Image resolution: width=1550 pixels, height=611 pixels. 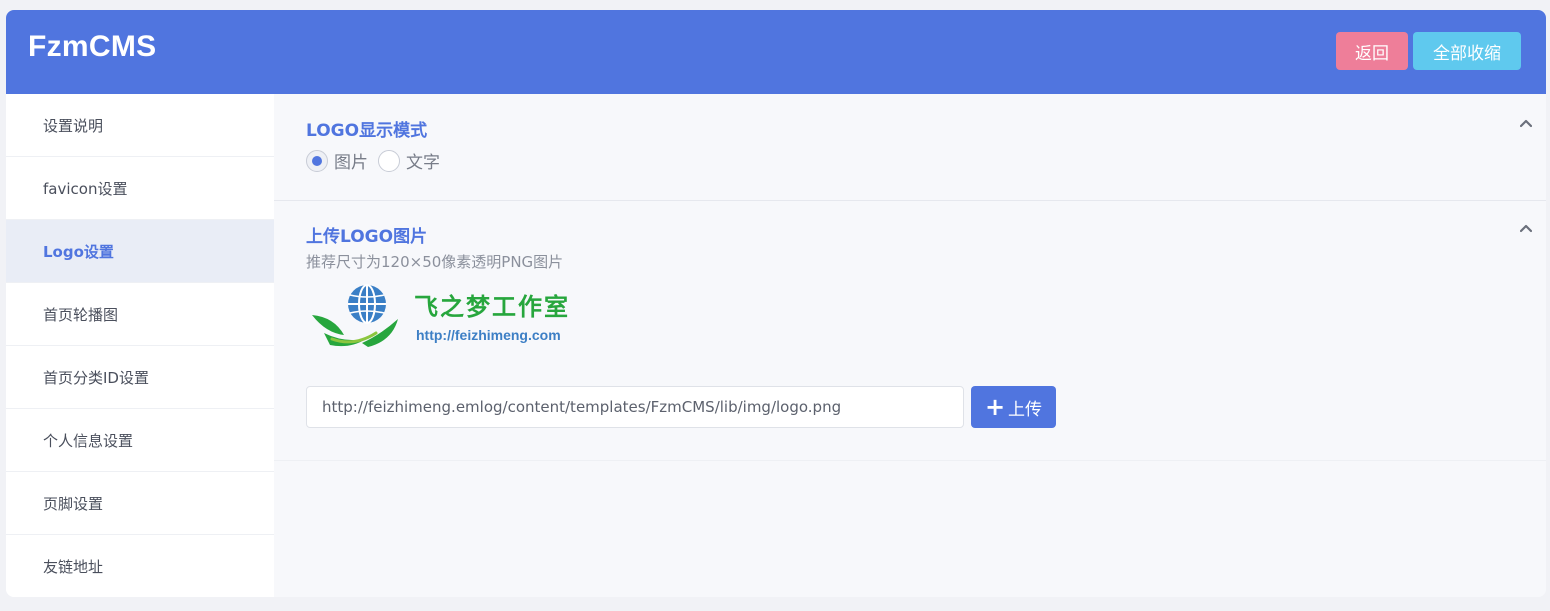 What do you see at coordinates (1372, 51) in the screenshot?
I see `back-button: 返回` at bounding box center [1372, 51].